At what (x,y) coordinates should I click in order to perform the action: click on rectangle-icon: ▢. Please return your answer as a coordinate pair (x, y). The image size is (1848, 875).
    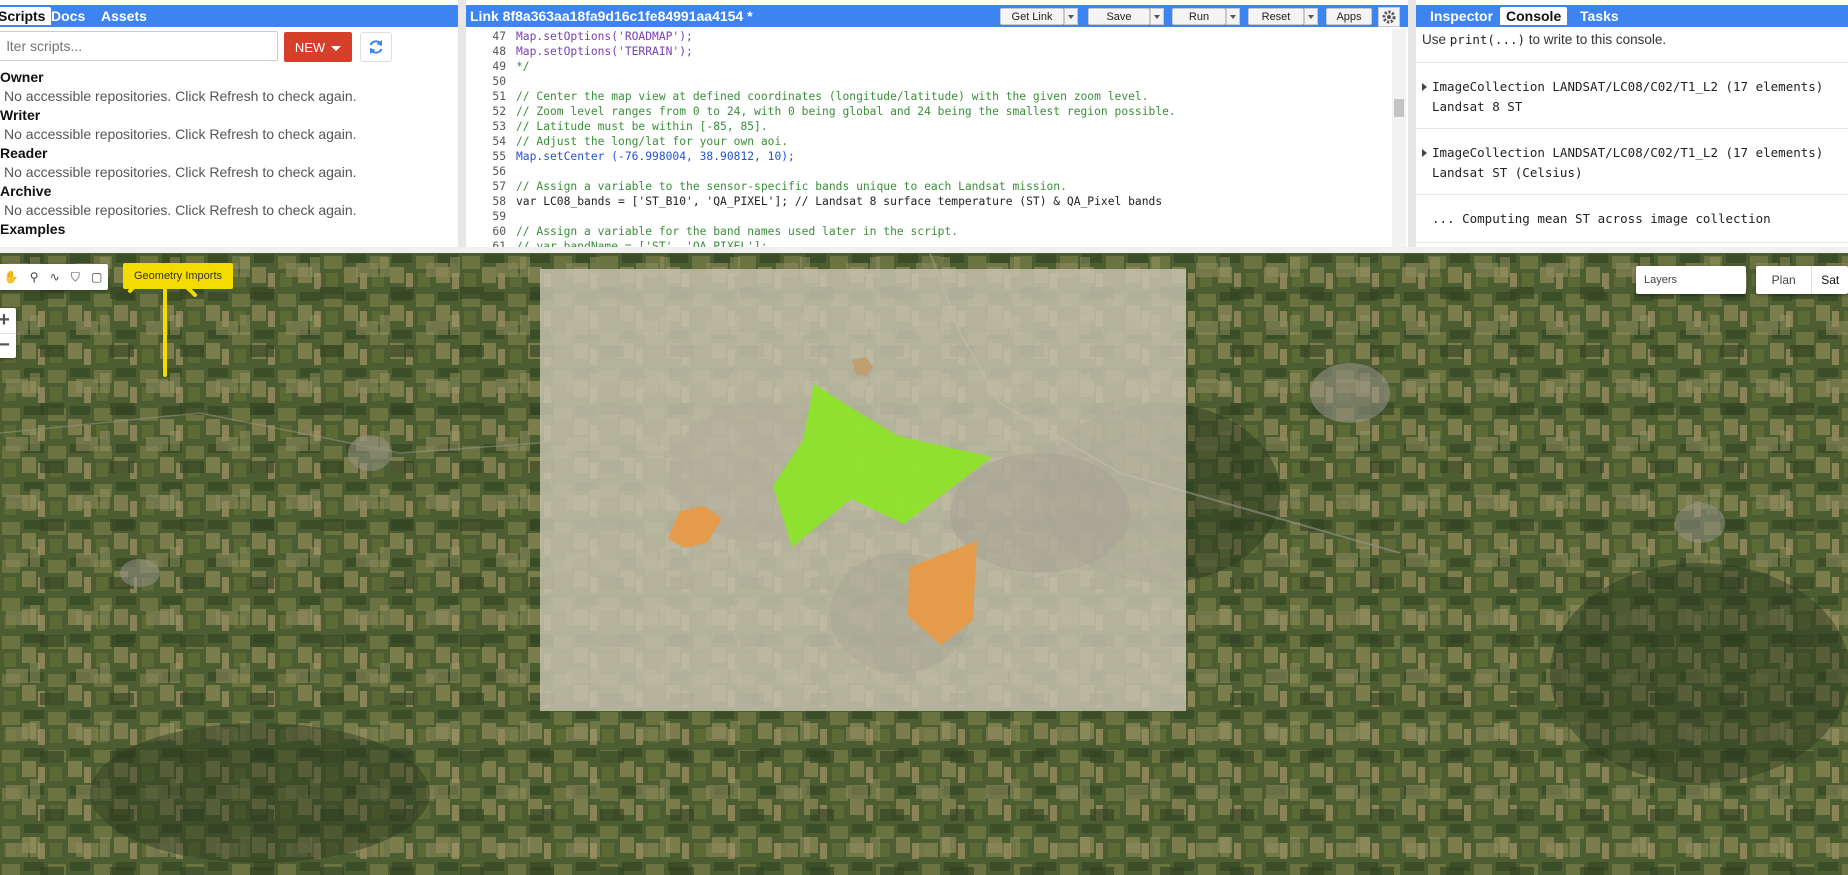
    Looking at the image, I should click on (96, 277).